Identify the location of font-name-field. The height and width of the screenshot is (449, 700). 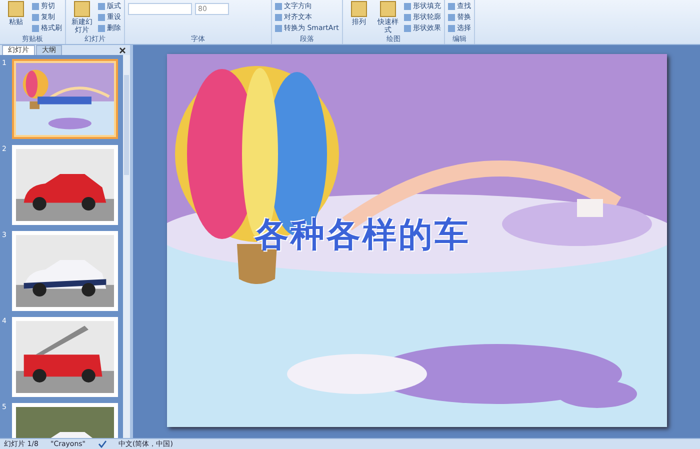
(160, 9).